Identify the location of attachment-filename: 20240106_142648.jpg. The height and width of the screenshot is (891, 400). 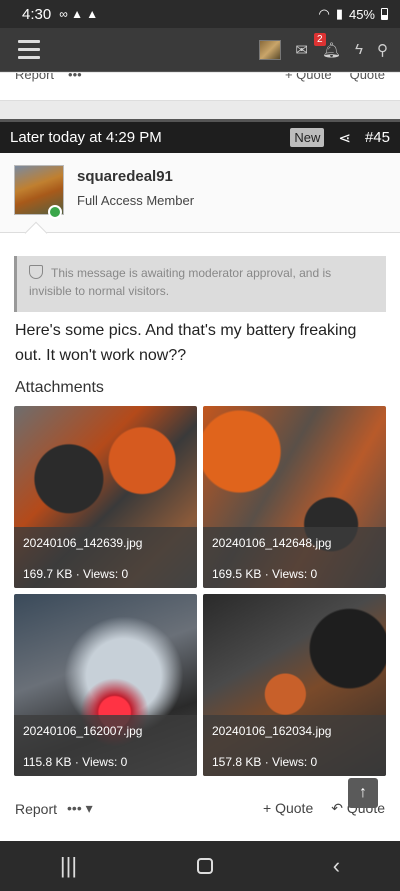
(272, 543).